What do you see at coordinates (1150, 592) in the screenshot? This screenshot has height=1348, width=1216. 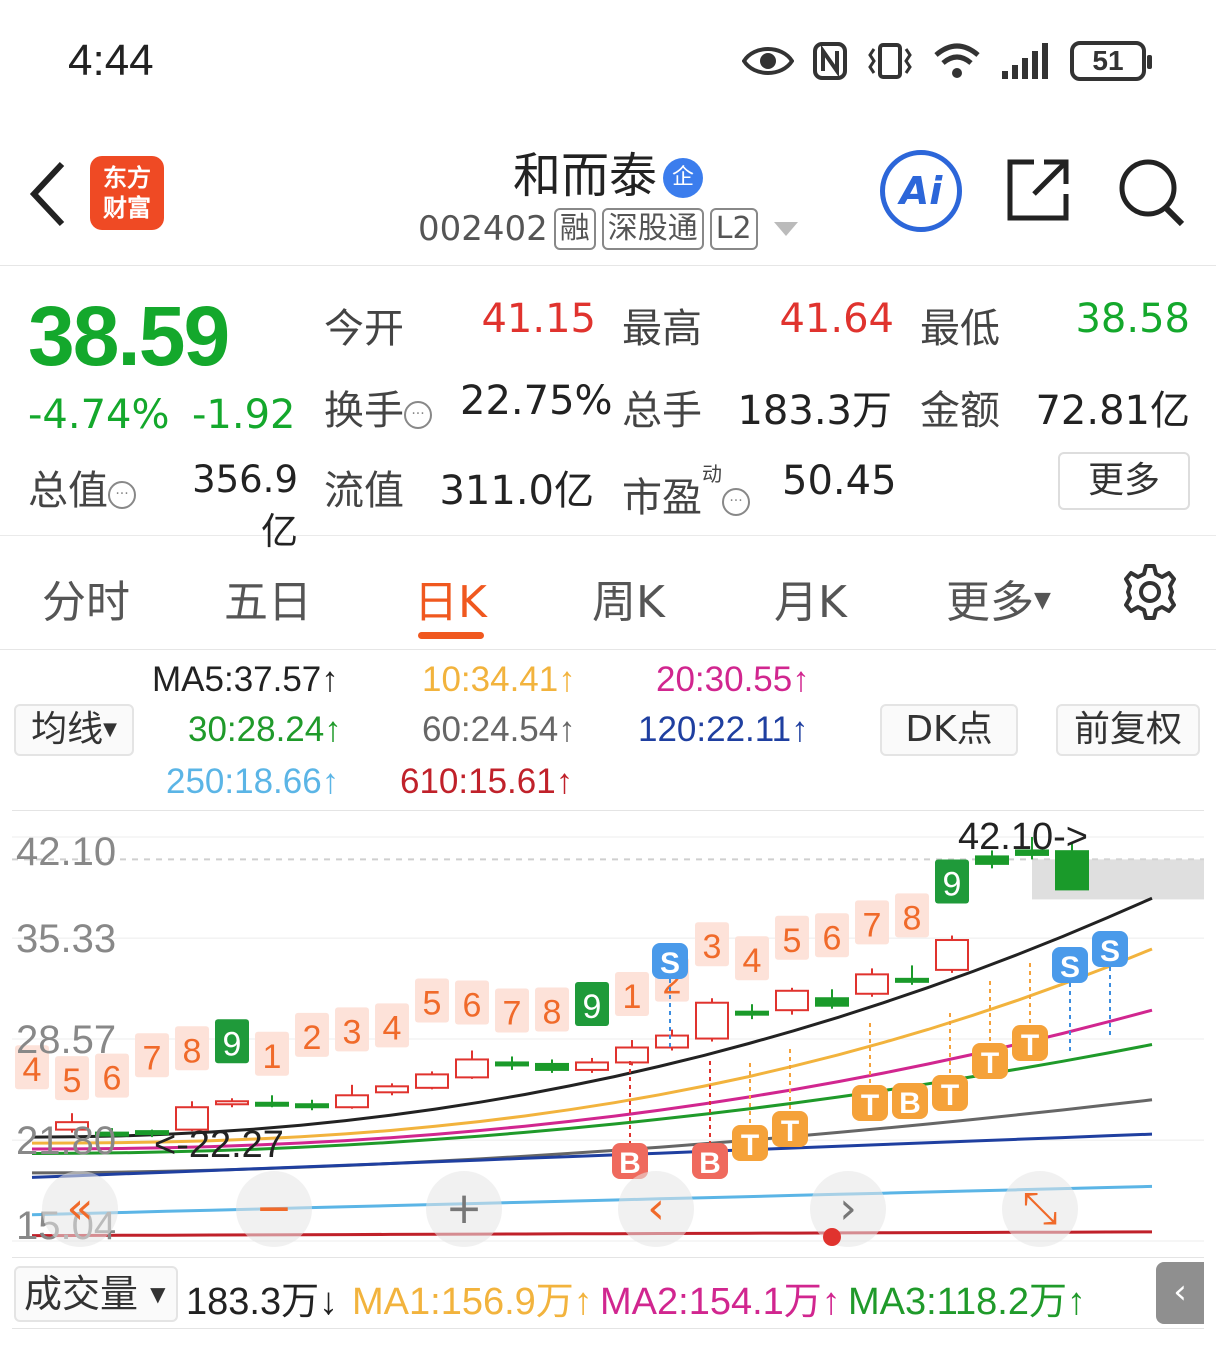 I see `gear-icon` at bounding box center [1150, 592].